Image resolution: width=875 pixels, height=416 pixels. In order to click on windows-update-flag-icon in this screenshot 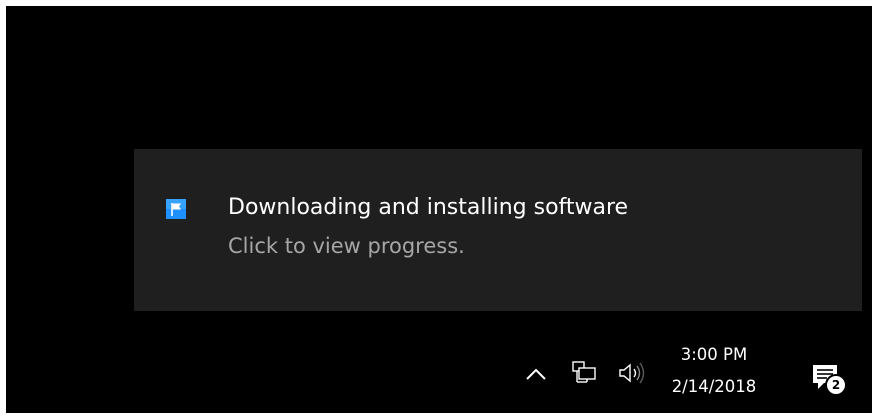, I will do `click(176, 209)`.